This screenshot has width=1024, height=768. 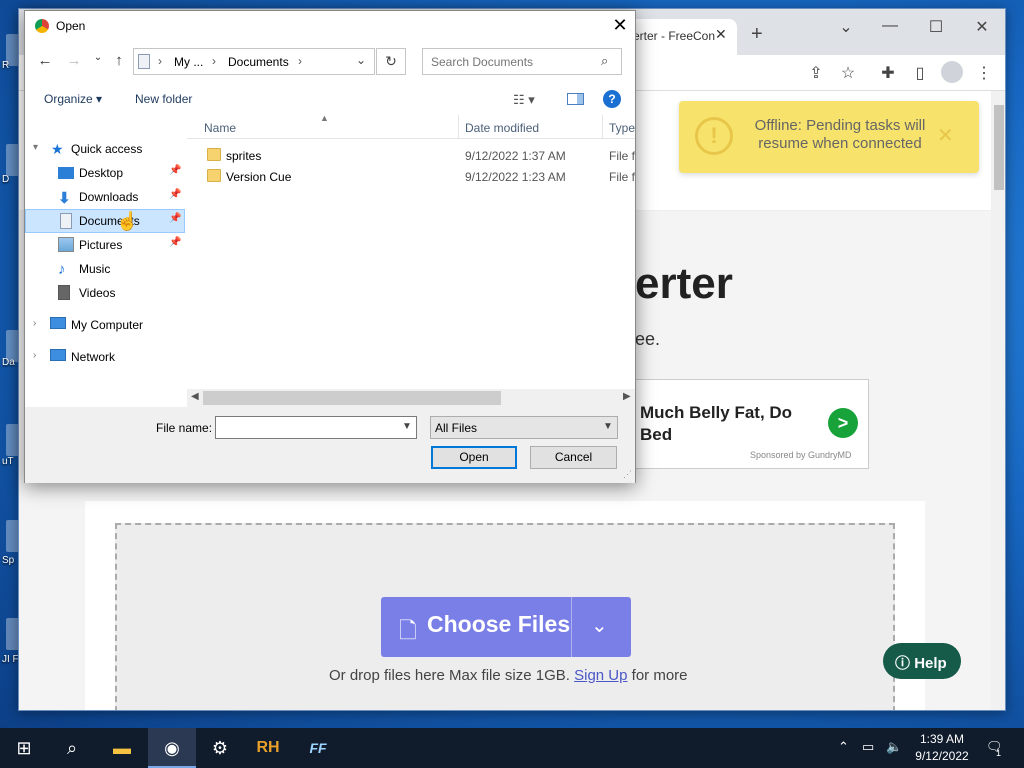 I want to click on file-name-input, so click(x=316, y=427).